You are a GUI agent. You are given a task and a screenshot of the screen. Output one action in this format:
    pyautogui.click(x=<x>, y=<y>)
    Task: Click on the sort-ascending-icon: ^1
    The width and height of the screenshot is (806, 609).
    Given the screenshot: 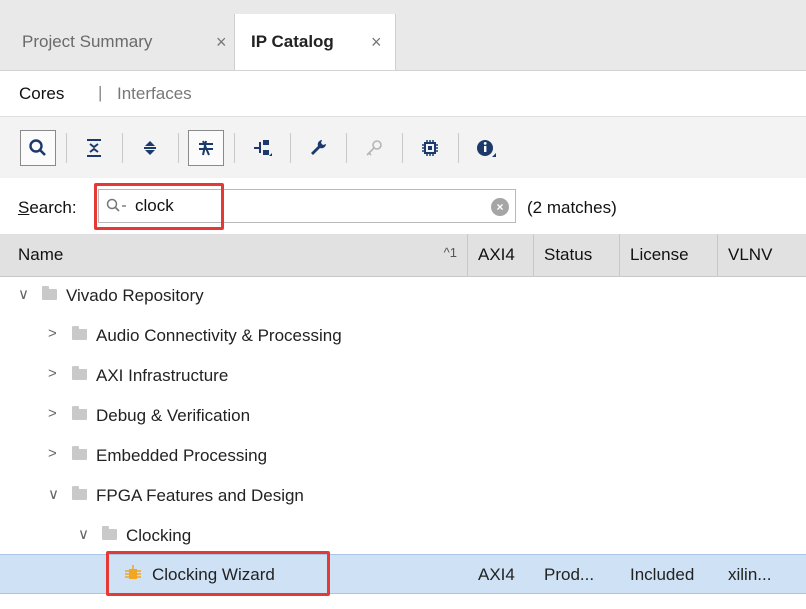 What is the action you would take?
    pyautogui.click(x=450, y=252)
    